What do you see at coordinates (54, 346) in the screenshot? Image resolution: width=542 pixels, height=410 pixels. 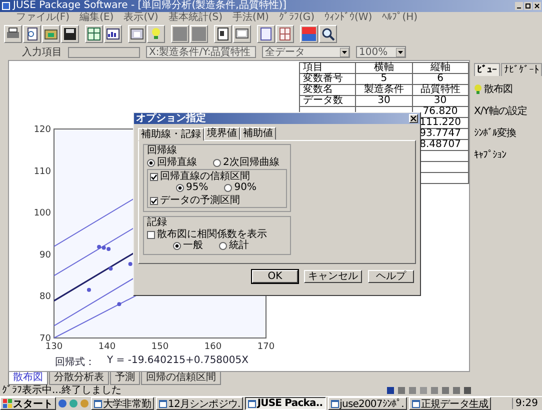 I see `axis-tick-label: 130` at bounding box center [54, 346].